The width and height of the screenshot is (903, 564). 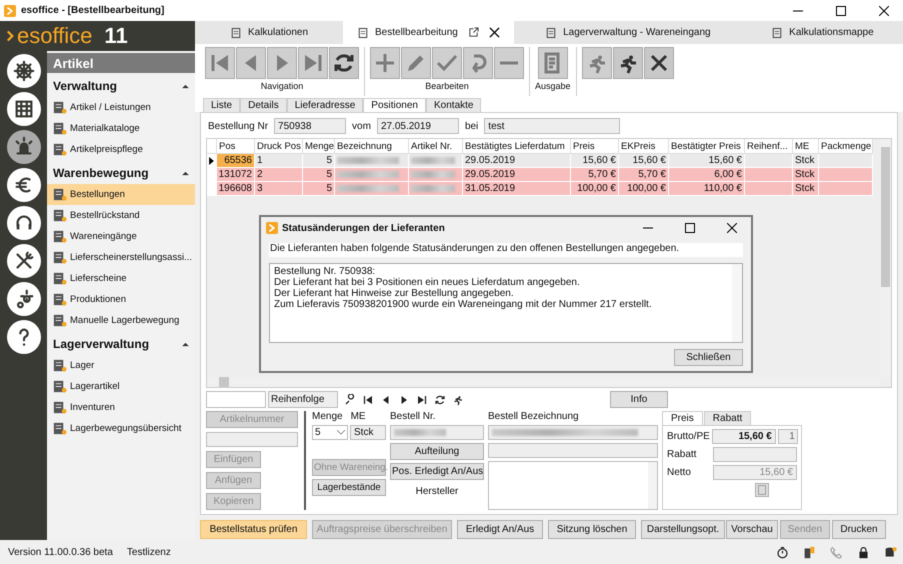 I want to click on page-tab: Lieferadresse, so click(x=325, y=105).